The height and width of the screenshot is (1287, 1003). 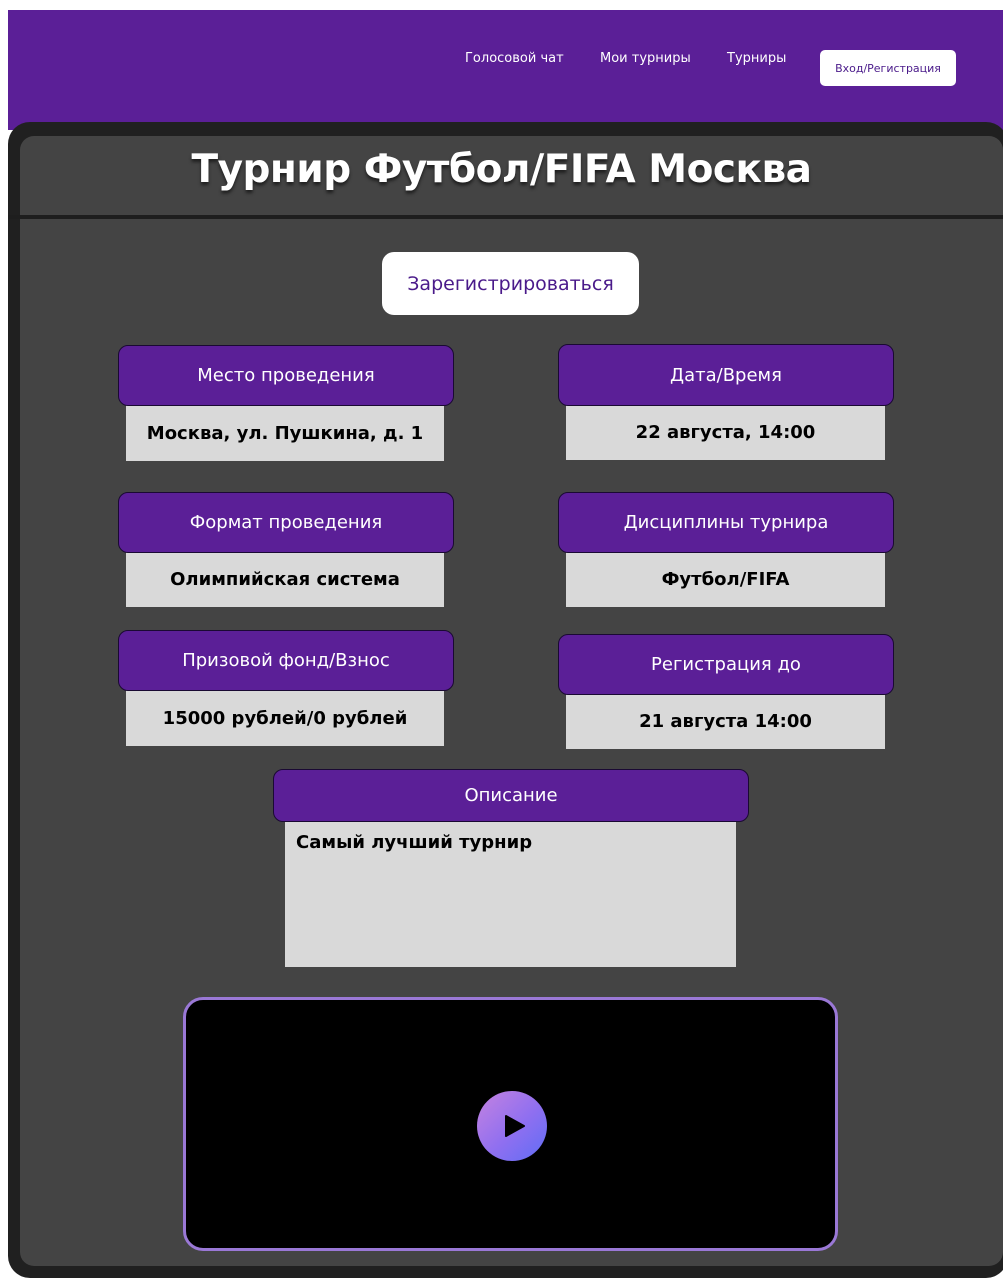 I want to click on registration-deadline-value: 21 августа 14:00, so click(x=725, y=721).